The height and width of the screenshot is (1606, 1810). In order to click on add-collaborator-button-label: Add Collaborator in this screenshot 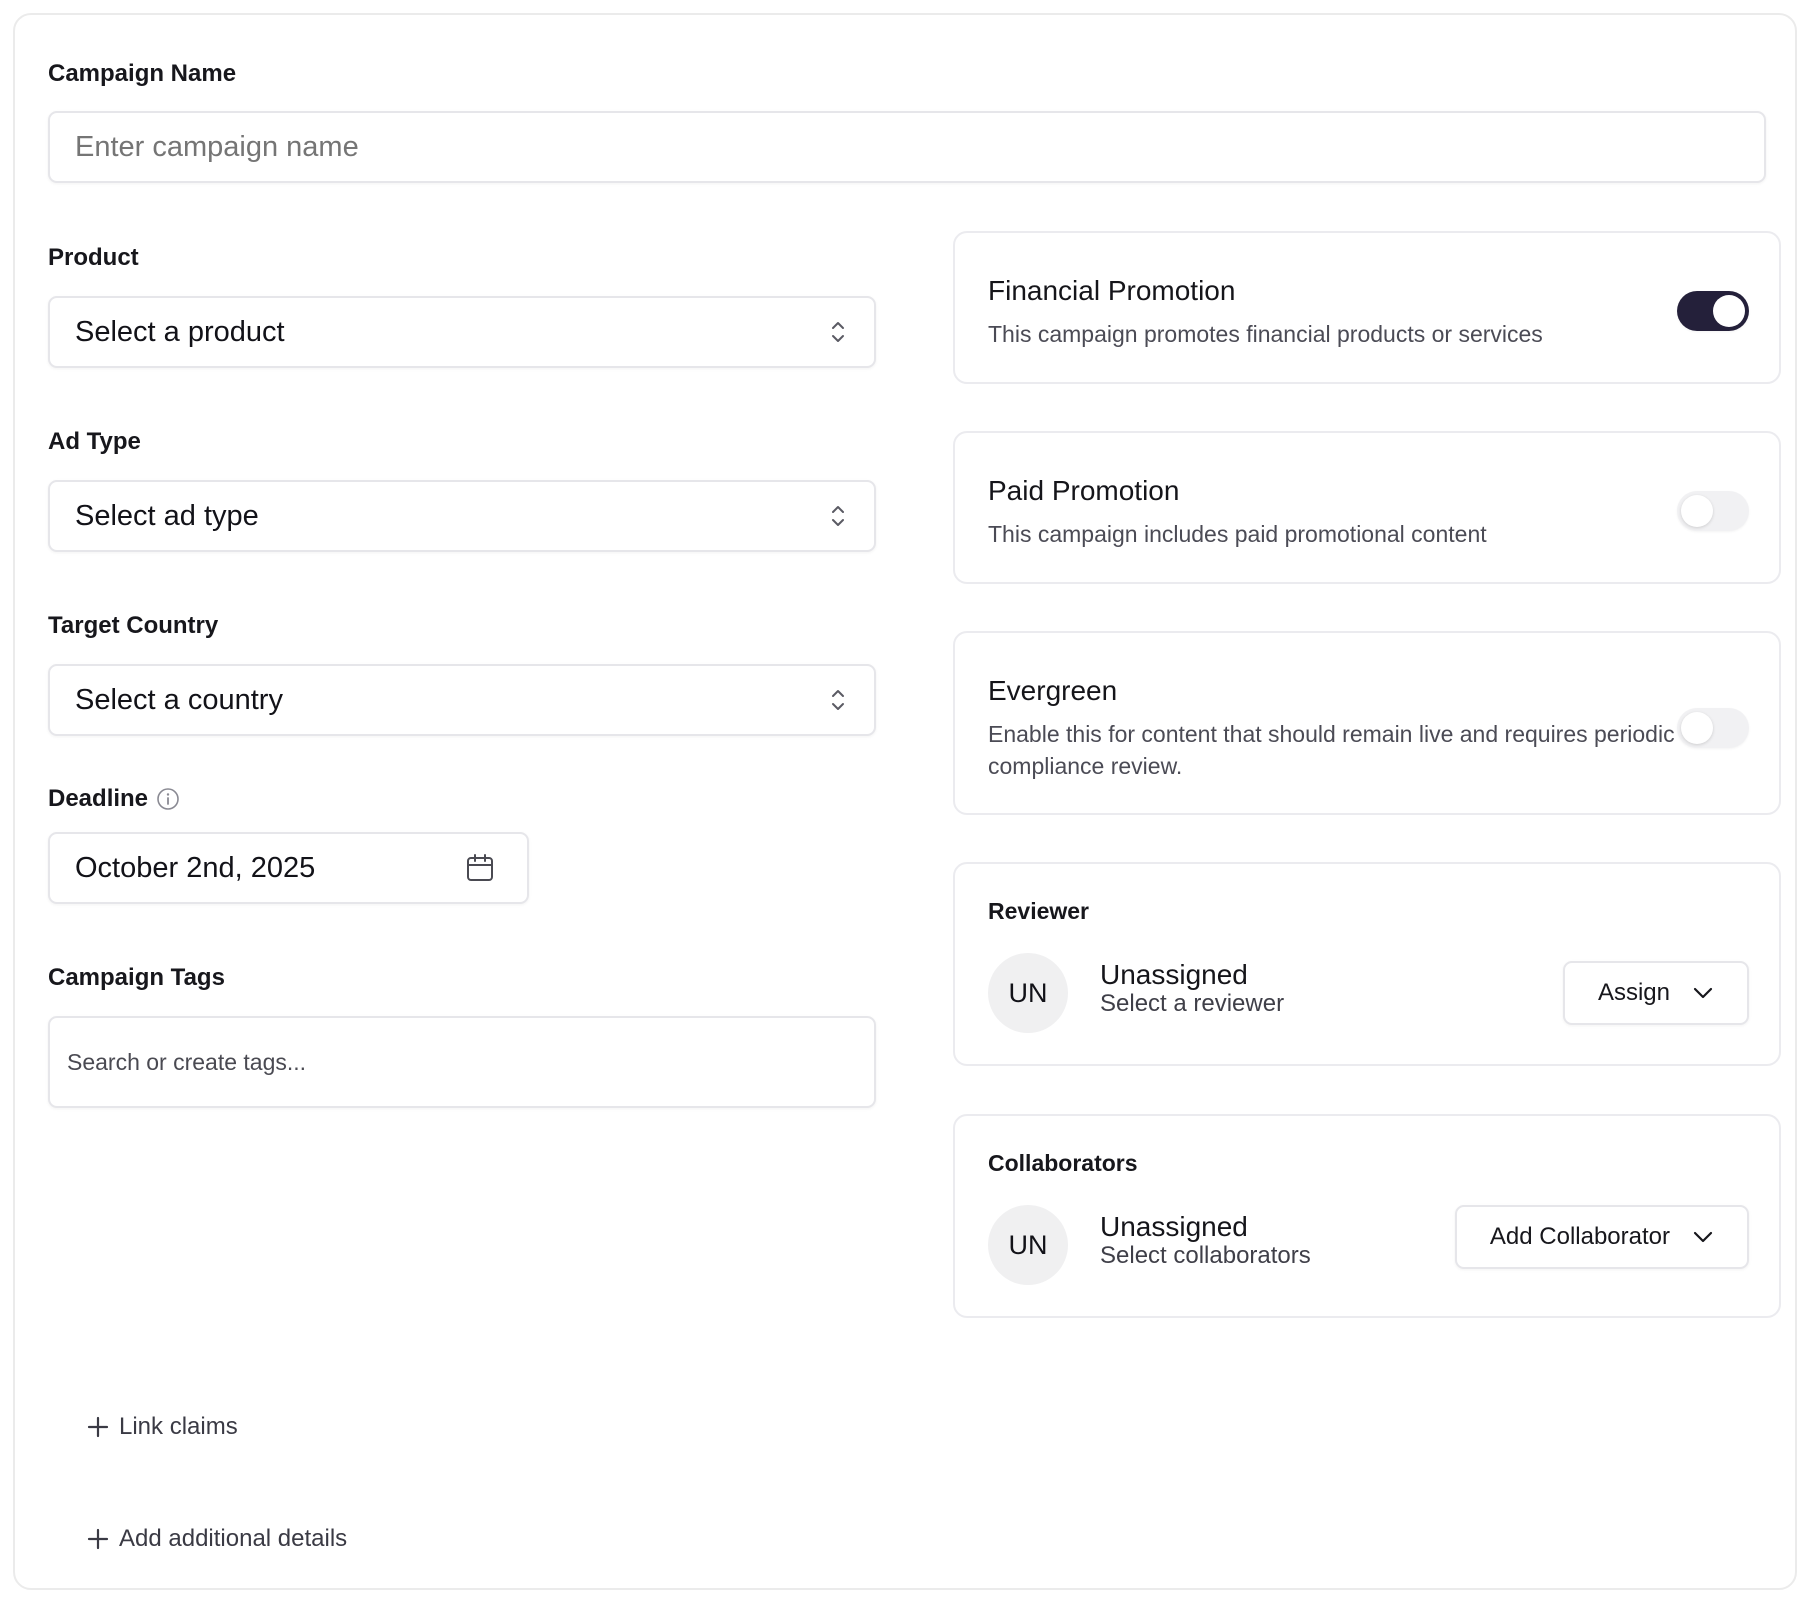, I will do `click(1579, 1236)`.